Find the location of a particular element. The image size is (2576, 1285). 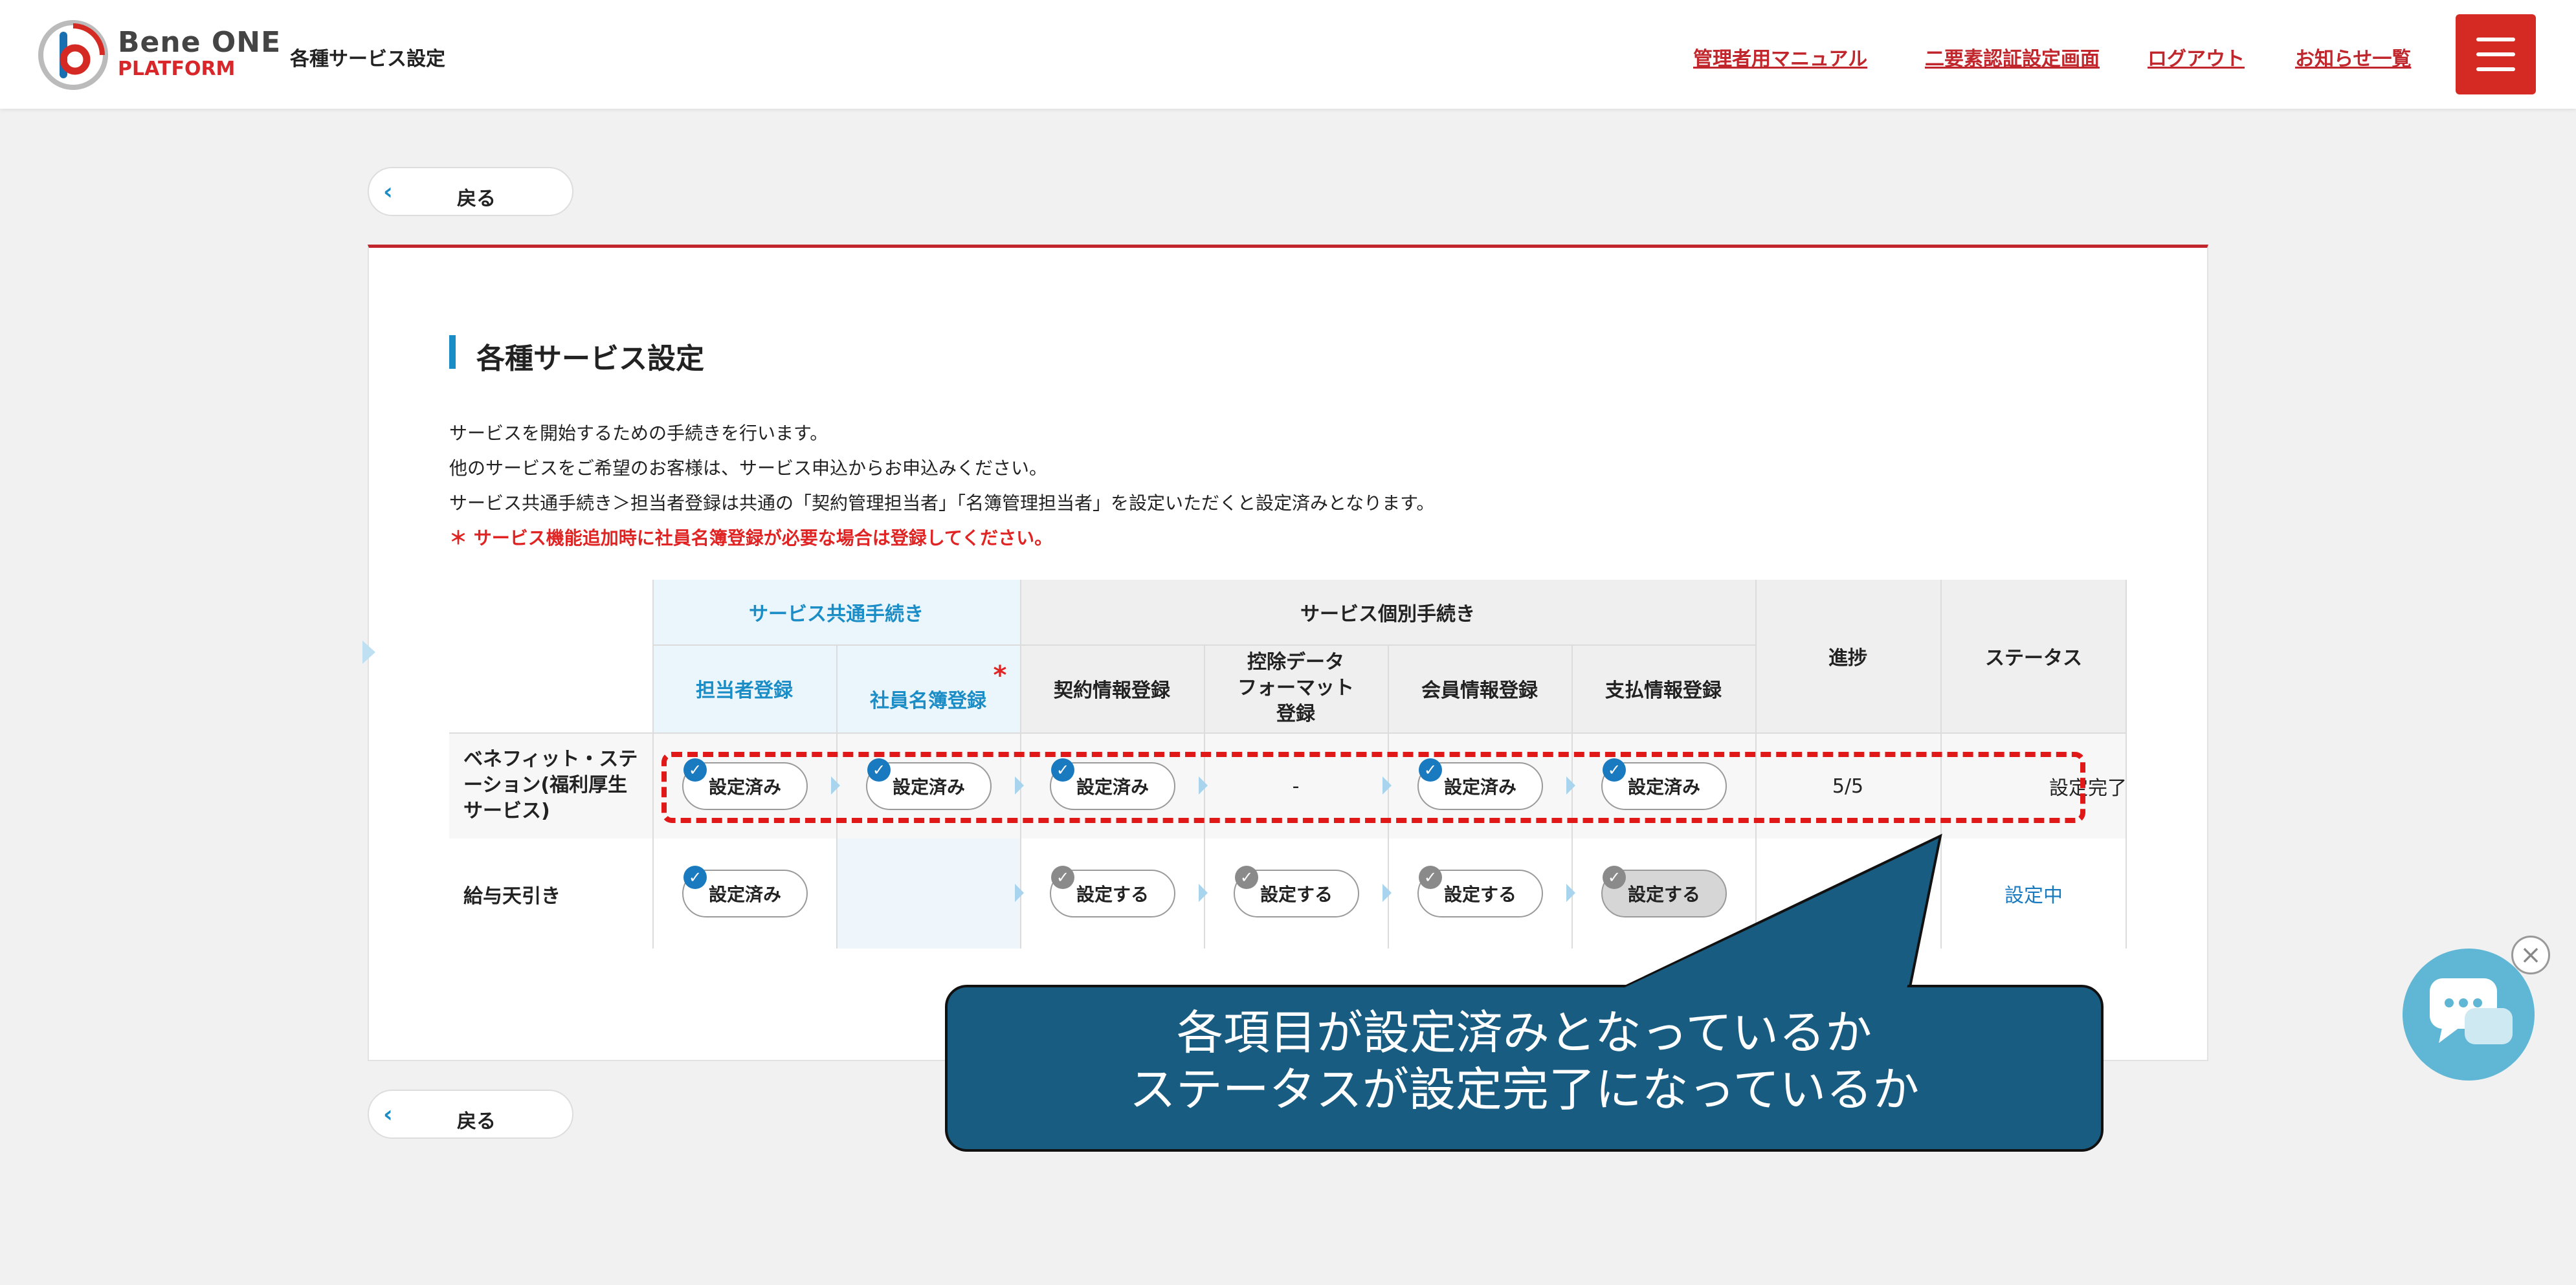

chat-button is located at coordinates (2469, 1015).